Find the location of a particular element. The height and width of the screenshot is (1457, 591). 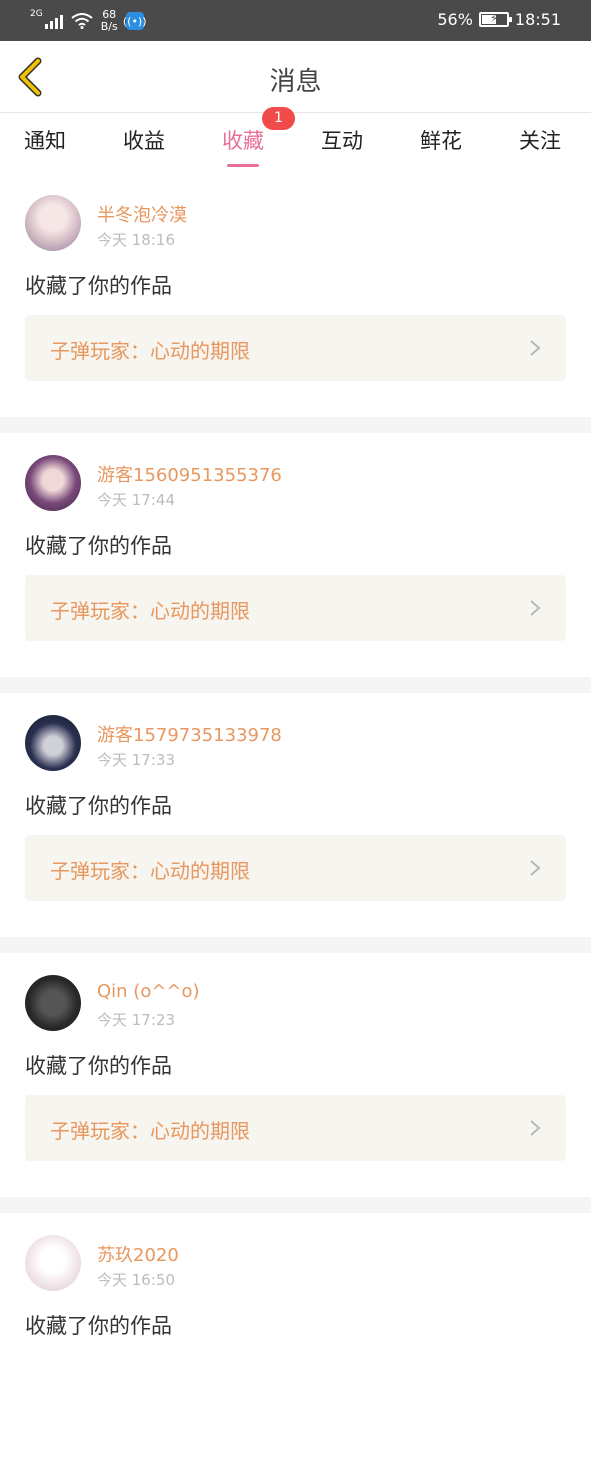

username: 游客1579735133978 is located at coordinates (189, 734).